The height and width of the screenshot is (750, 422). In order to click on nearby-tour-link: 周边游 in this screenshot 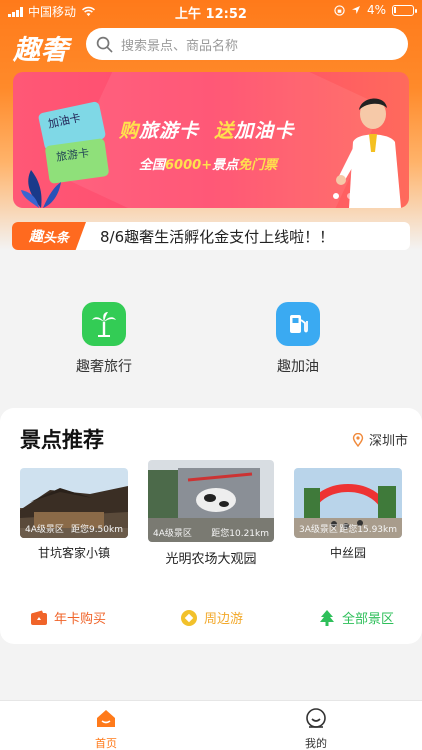, I will do `click(211, 617)`.